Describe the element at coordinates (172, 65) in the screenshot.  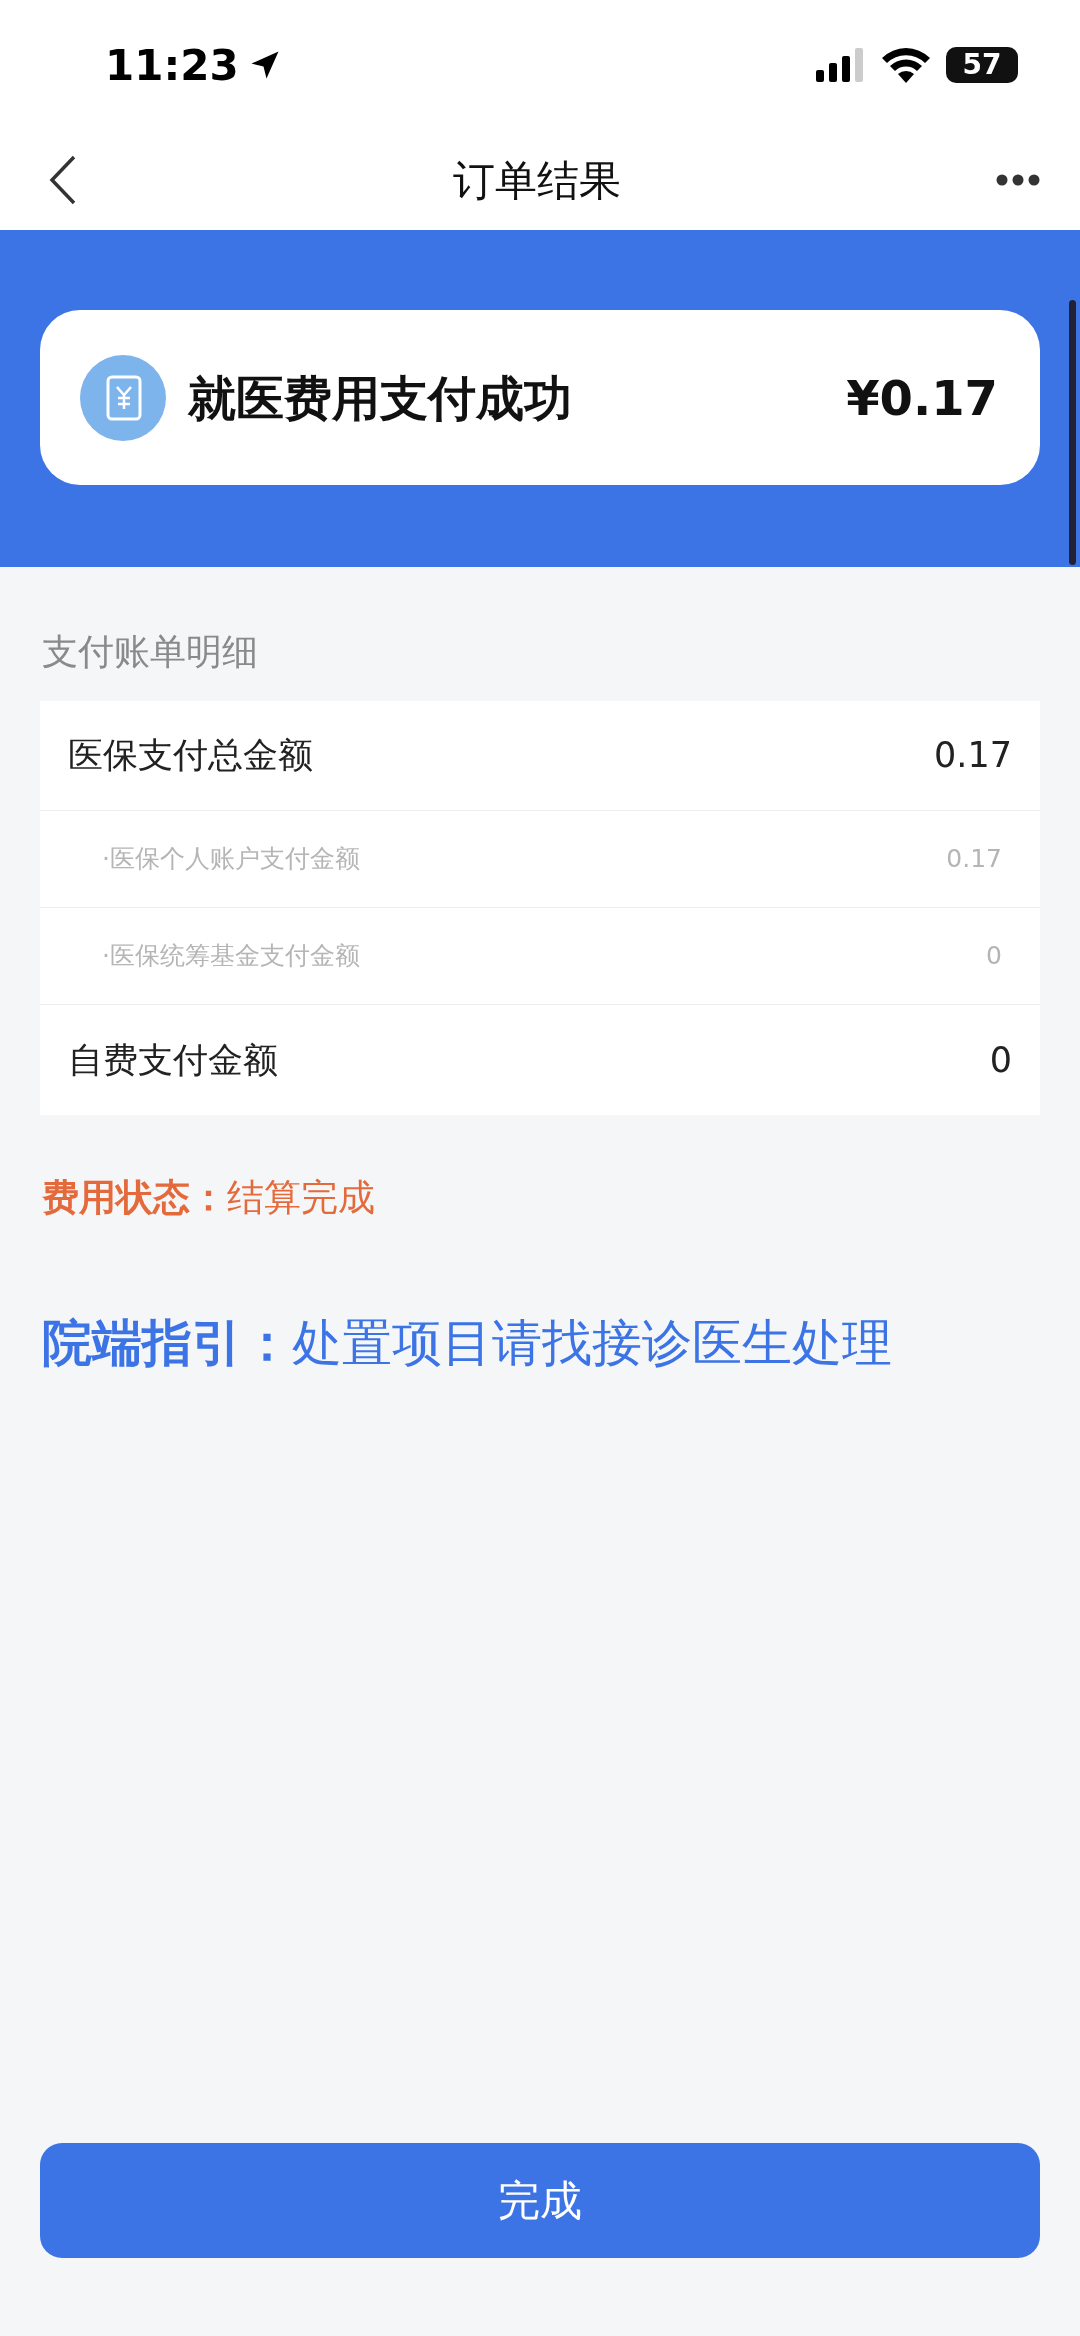
I see `status-time: 11:23` at that location.